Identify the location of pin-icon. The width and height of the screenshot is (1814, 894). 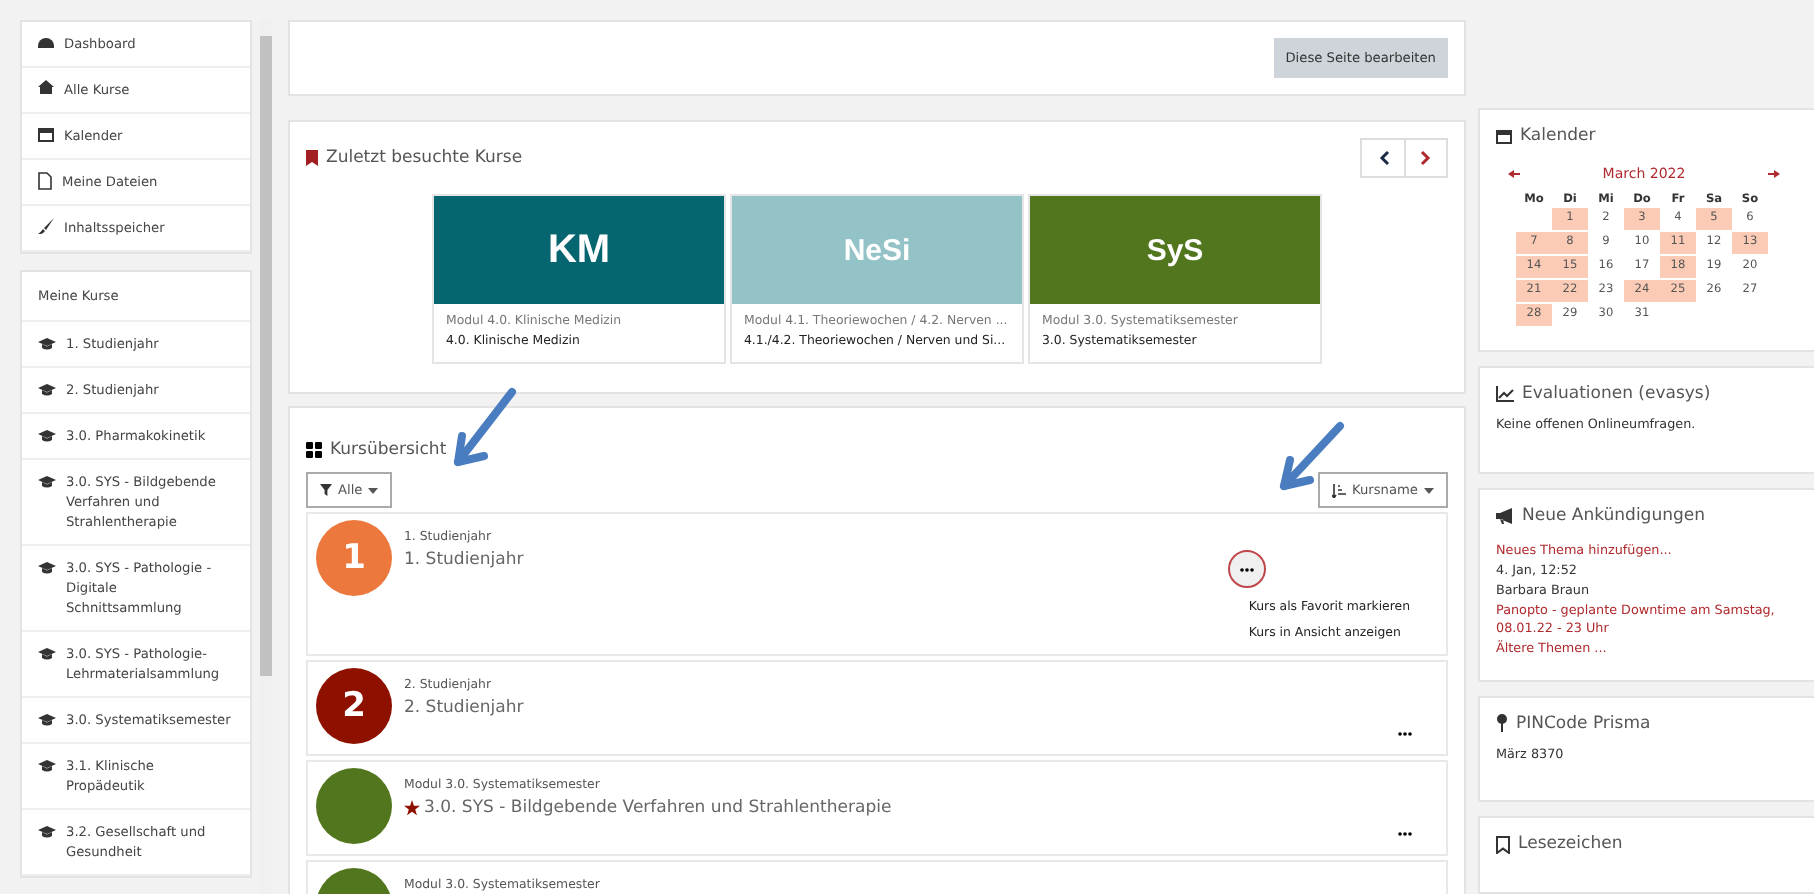
(1502, 723).